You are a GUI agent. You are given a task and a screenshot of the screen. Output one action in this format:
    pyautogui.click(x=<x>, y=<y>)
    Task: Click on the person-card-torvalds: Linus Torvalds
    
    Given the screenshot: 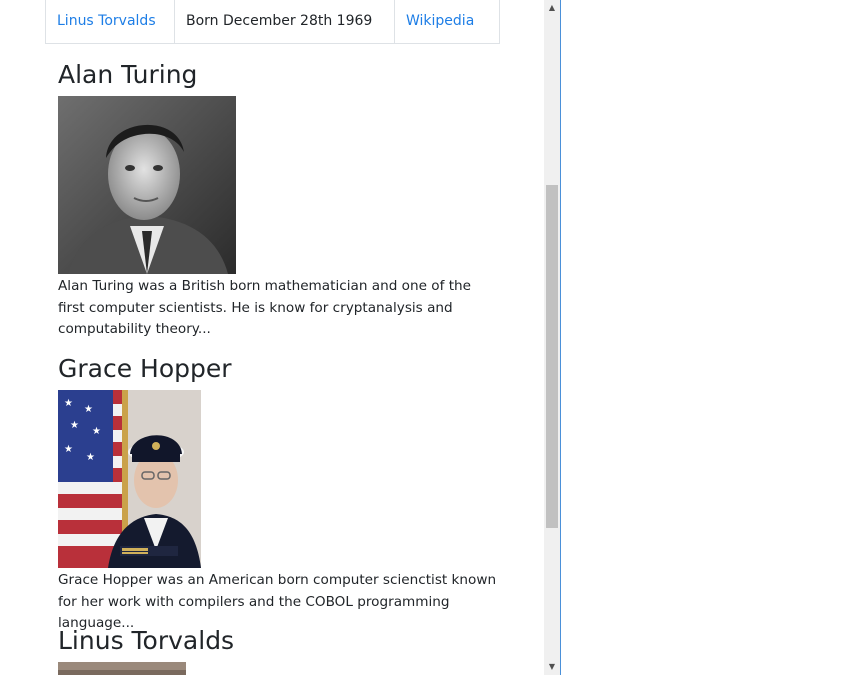 What is the action you would take?
    pyautogui.click(x=278, y=650)
    